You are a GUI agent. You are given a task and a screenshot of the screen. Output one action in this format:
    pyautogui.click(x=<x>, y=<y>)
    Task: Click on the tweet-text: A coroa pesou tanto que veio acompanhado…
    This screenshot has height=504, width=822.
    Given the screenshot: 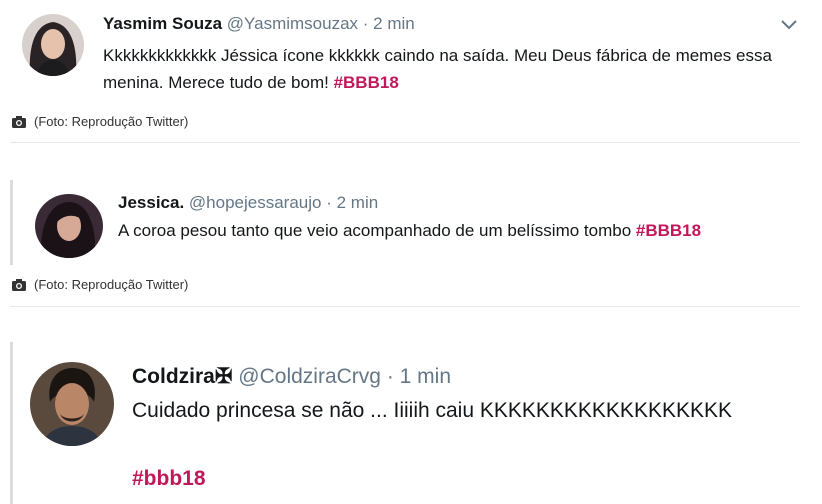 What is the action you would take?
    pyautogui.click(x=410, y=230)
    